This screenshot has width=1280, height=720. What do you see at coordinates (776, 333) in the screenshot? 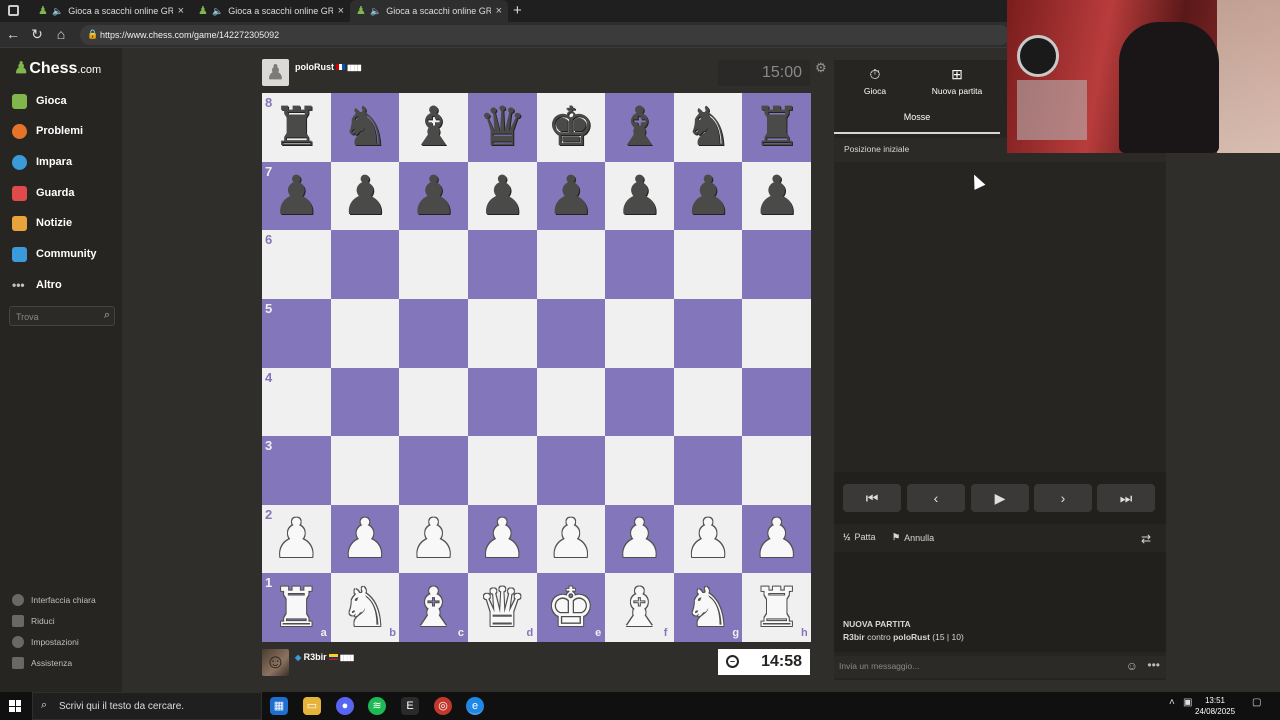
I see `square-h5` at bounding box center [776, 333].